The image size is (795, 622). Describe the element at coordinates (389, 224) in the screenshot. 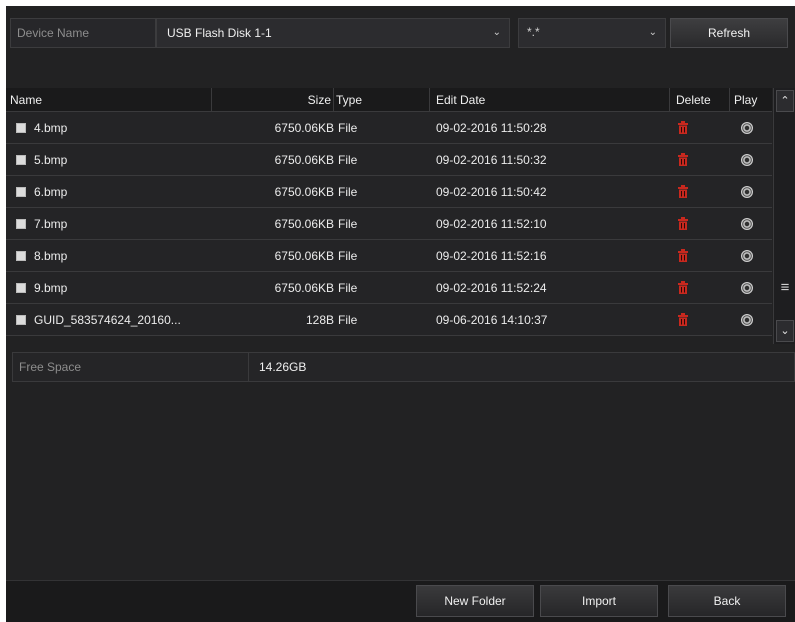

I see `table-row: 7.bmp 6750.06KB File 09-02-2016 11:52:10` at that location.